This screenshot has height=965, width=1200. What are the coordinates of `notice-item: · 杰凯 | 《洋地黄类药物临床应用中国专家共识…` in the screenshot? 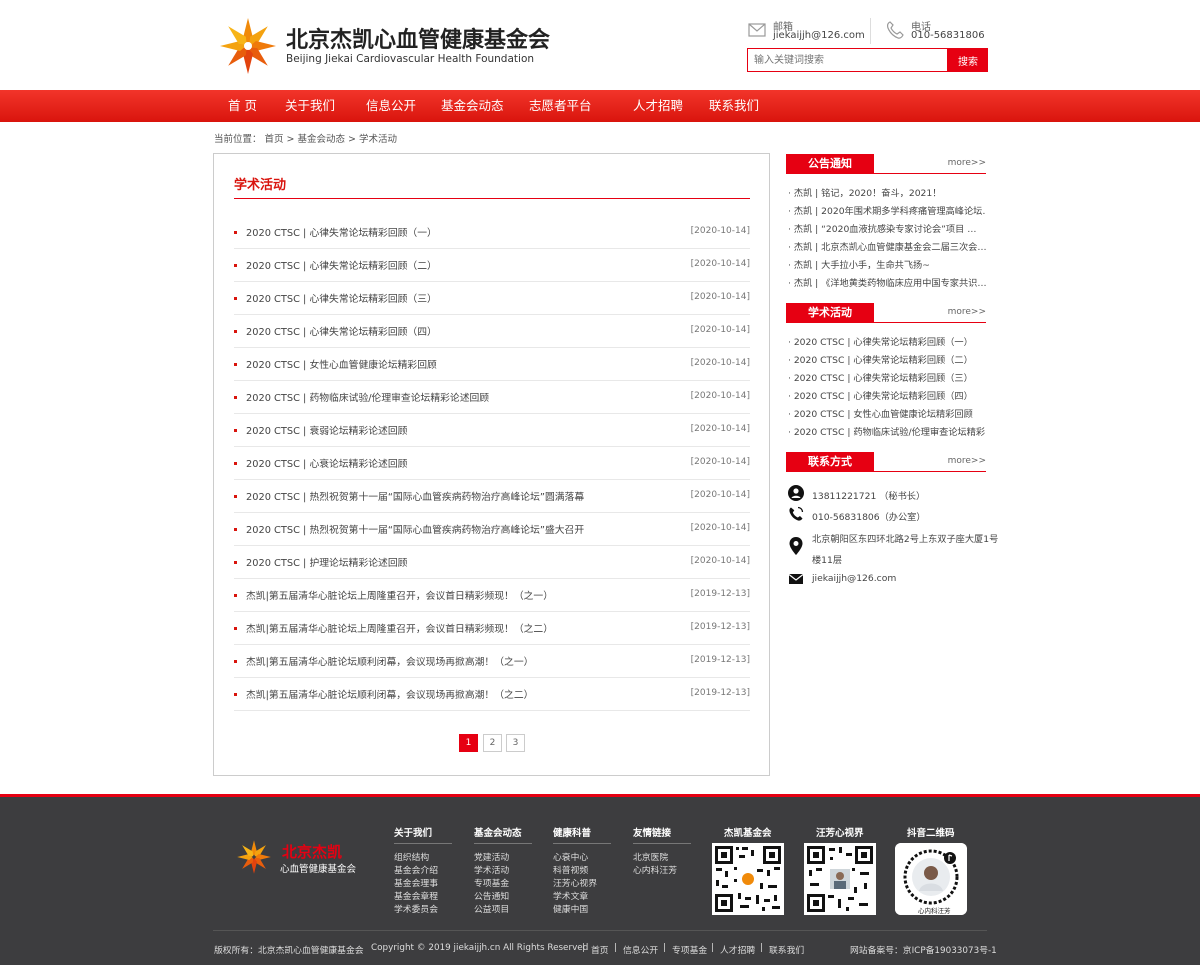 It's located at (887, 282).